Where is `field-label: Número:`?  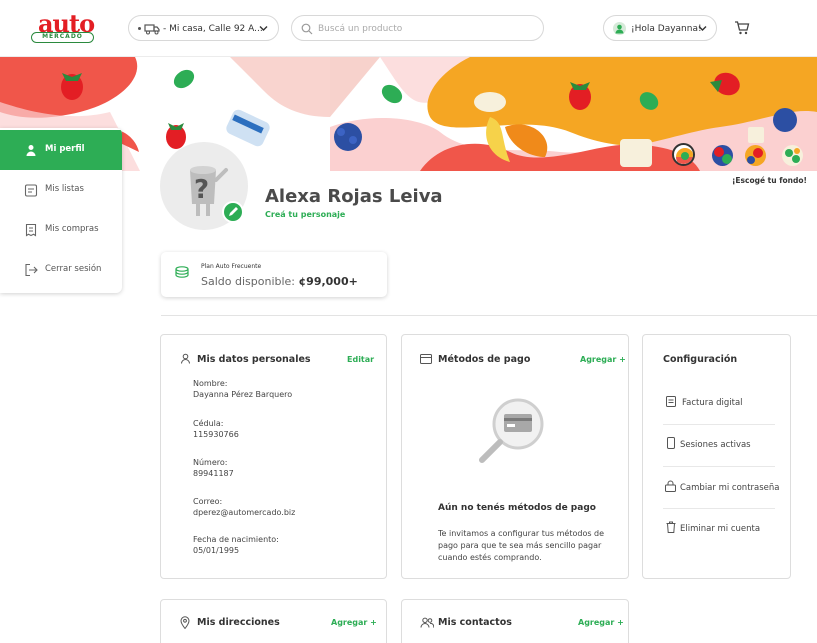 field-label: Número: is located at coordinates (210, 462).